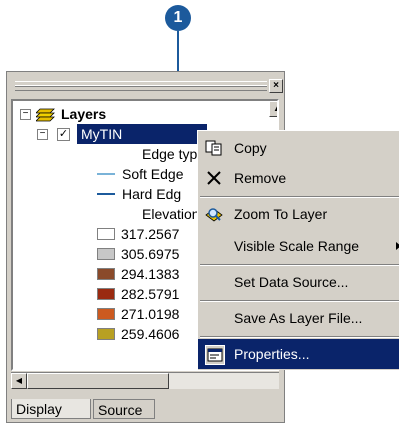 The height and width of the screenshot is (430, 399). I want to click on properties-icon, so click(215, 355).